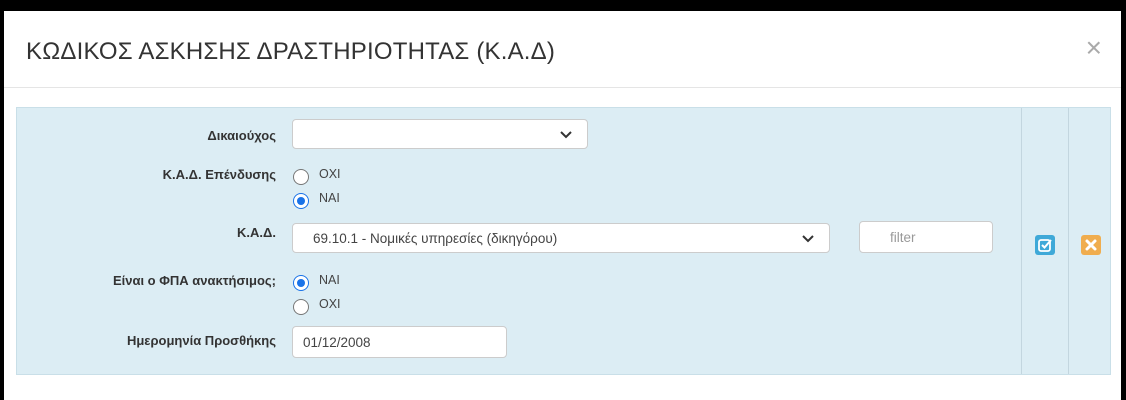 The width and height of the screenshot is (1126, 400). Describe the element at coordinates (329, 280) in the screenshot. I see `vat-yes-label: ΝΑΙ` at that location.